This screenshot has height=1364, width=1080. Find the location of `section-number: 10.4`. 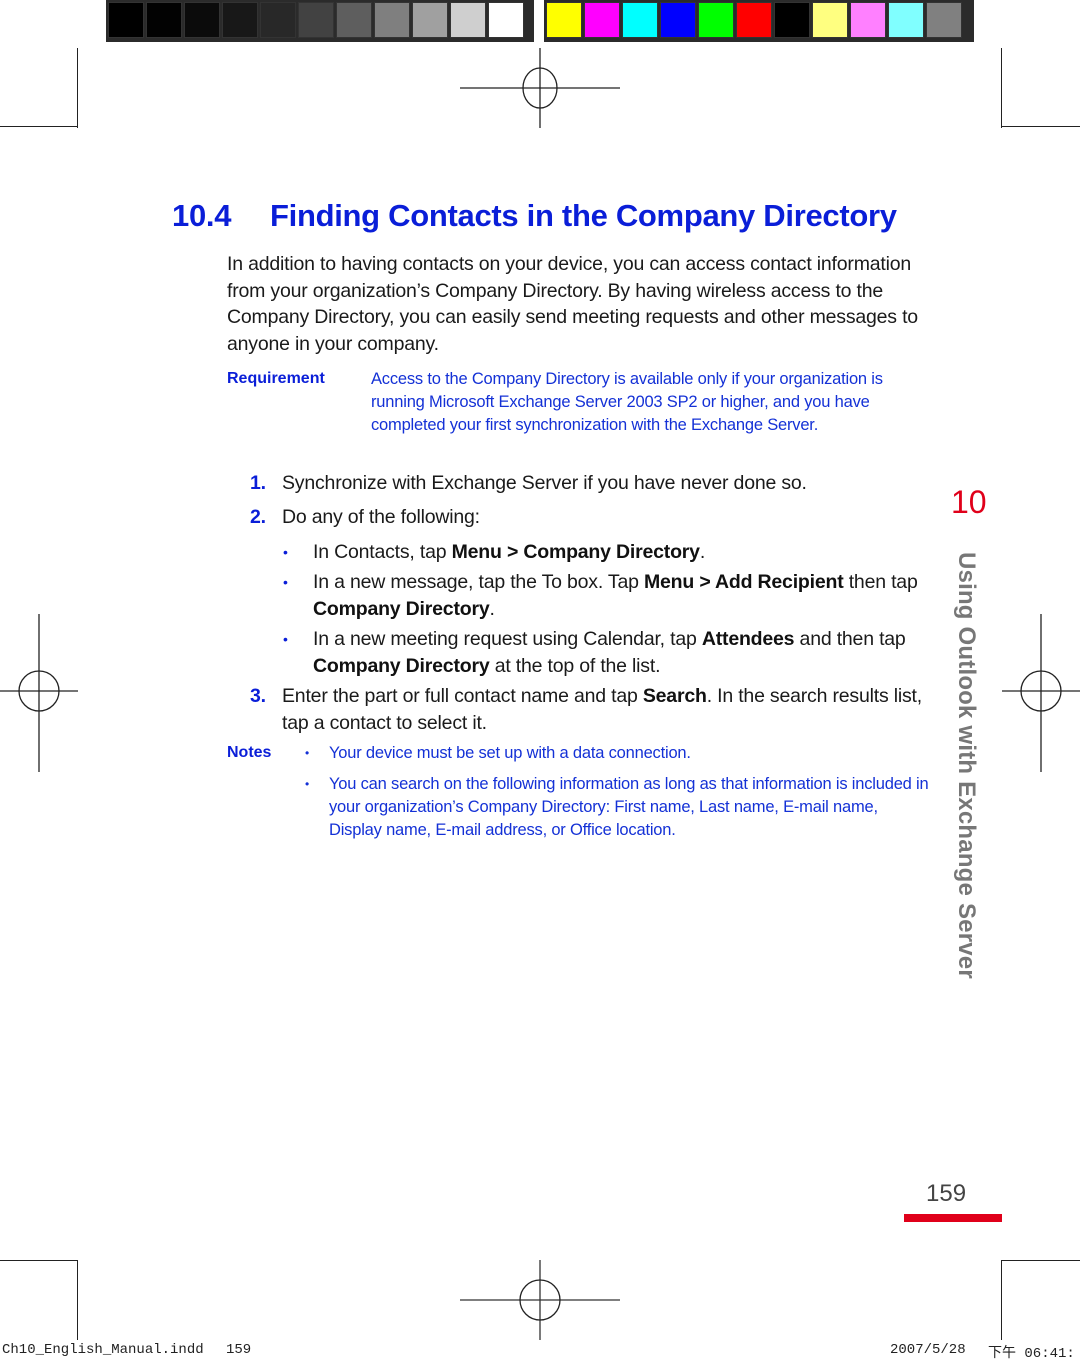

section-number: 10.4 is located at coordinates (202, 215).